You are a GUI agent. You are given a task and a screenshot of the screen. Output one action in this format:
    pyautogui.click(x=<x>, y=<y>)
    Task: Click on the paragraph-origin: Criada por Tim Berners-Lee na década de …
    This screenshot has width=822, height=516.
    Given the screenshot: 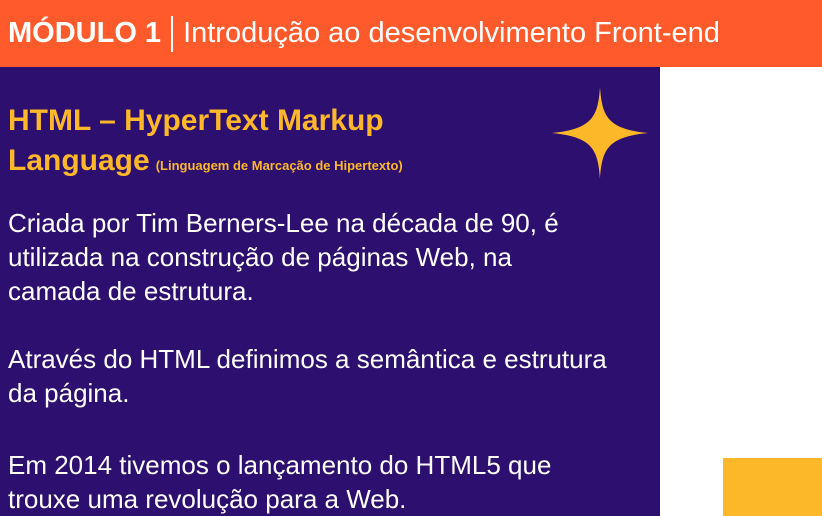 What is the action you would take?
    pyautogui.click(x=283, y=257)
    